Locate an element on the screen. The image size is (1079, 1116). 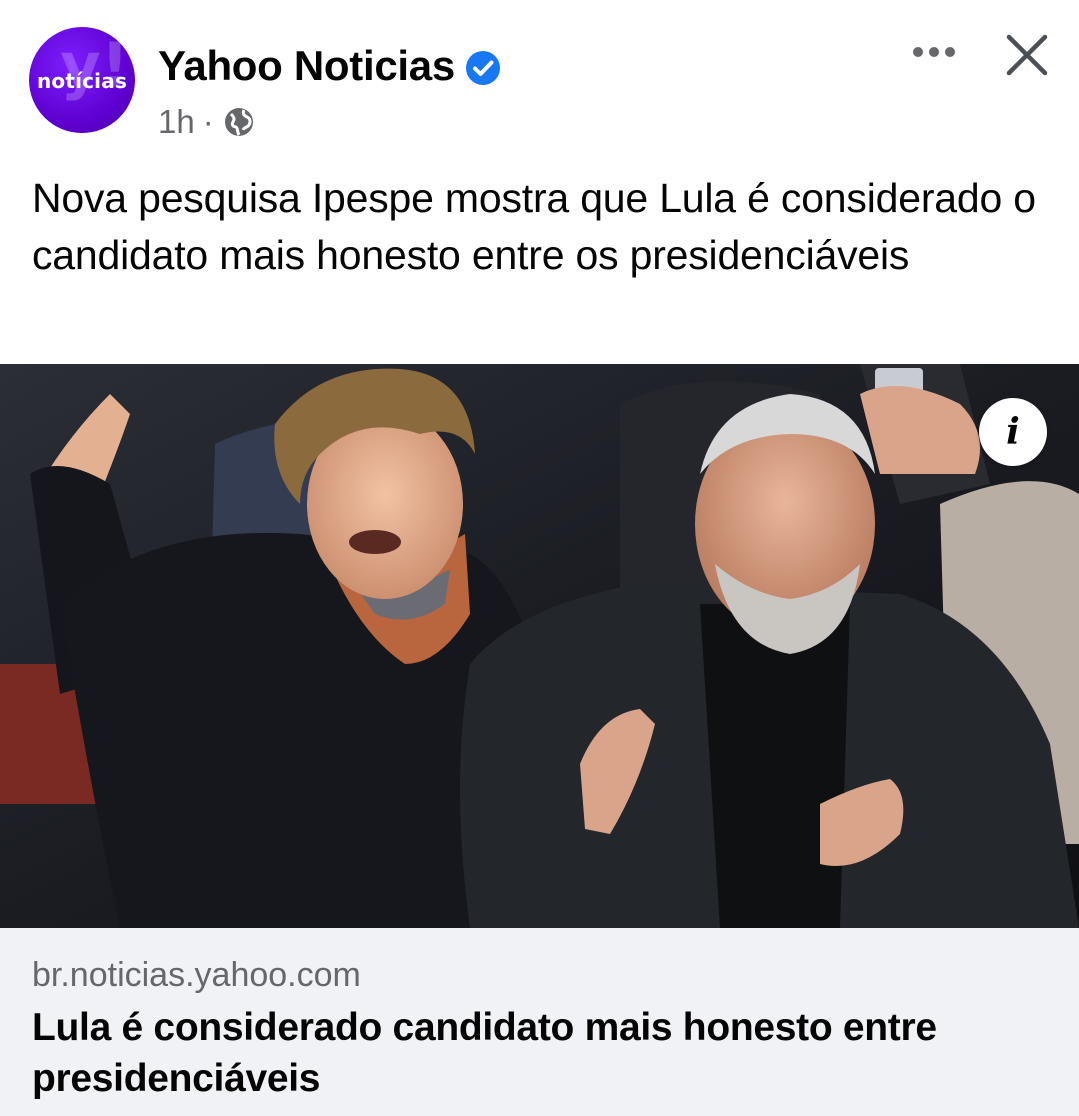
avatar-label: notícias is located at coordinates (82, 81).